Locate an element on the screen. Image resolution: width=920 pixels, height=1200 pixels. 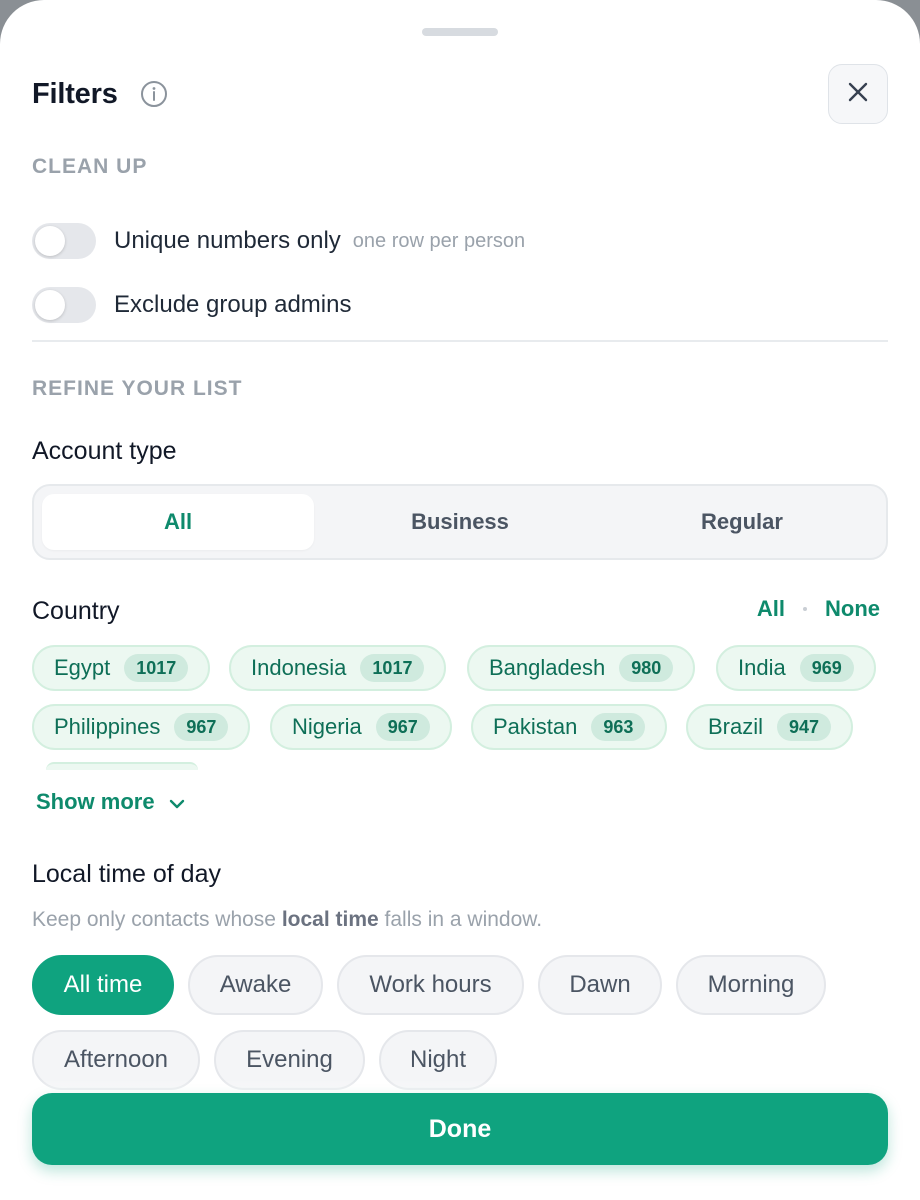
country-chip-count: 963 is located at coordinates (618, 727).